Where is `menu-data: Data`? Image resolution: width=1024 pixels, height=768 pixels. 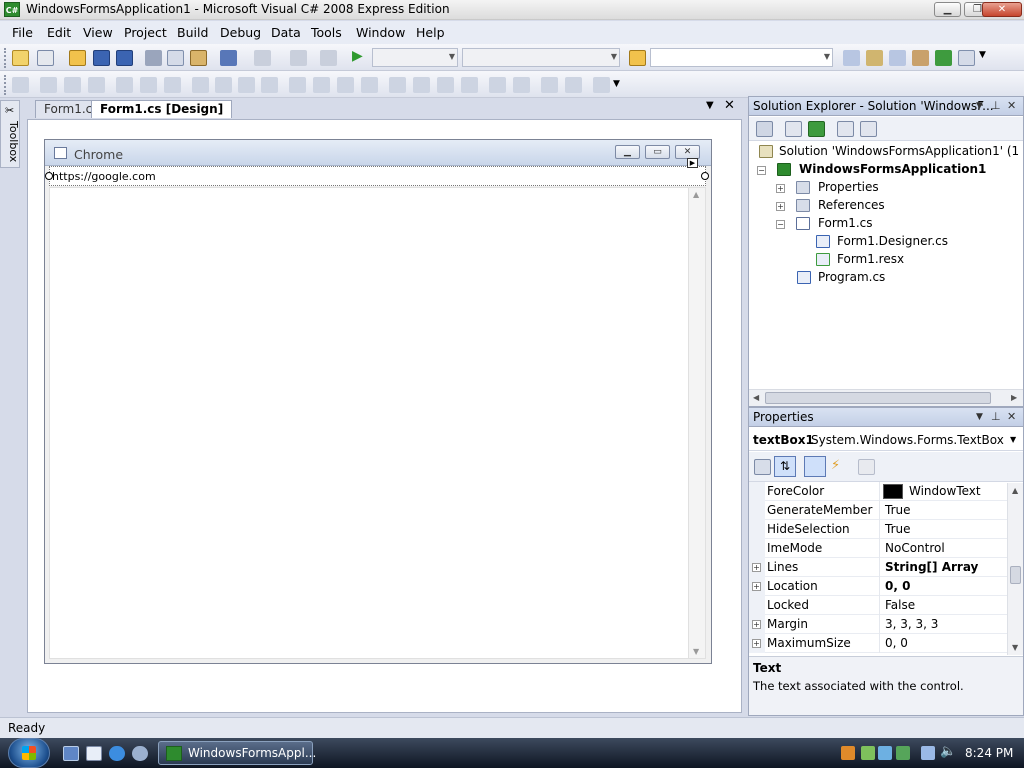
menu-data: Data is located at coordinates (286, 32).